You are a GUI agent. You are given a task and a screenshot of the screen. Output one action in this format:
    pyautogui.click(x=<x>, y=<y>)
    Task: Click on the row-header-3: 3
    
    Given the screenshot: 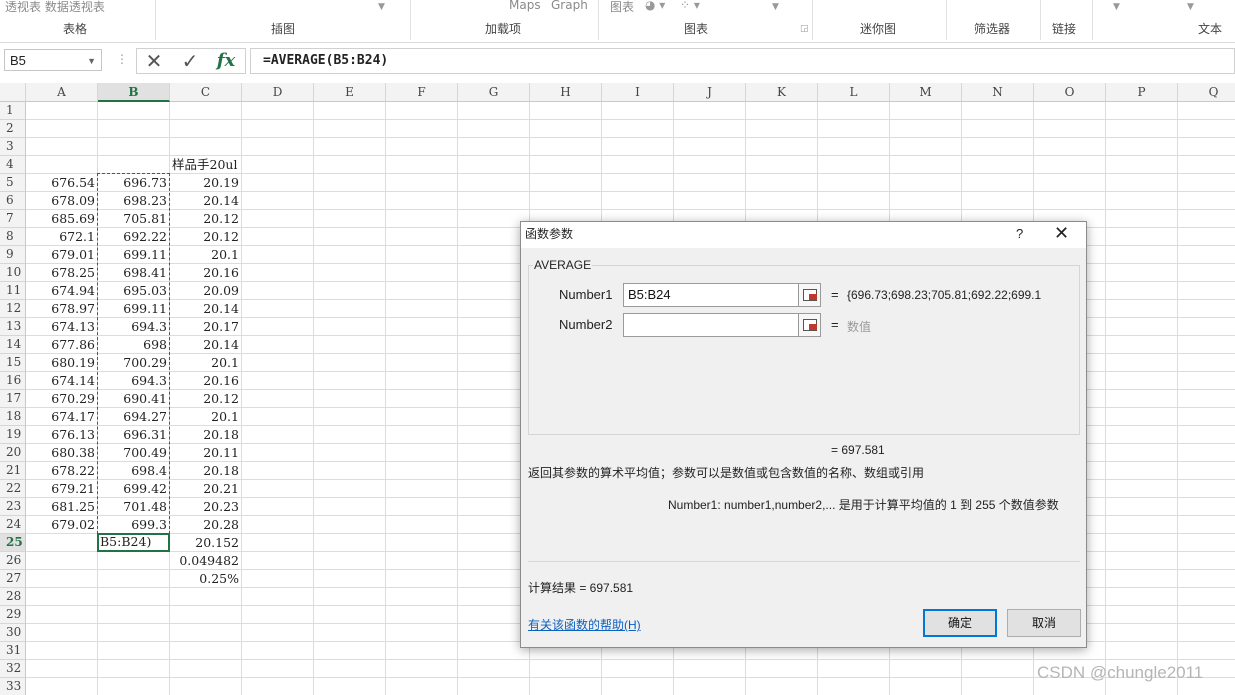 What is the action you would take?
    pyautogui.click(x=13, y=147)
    